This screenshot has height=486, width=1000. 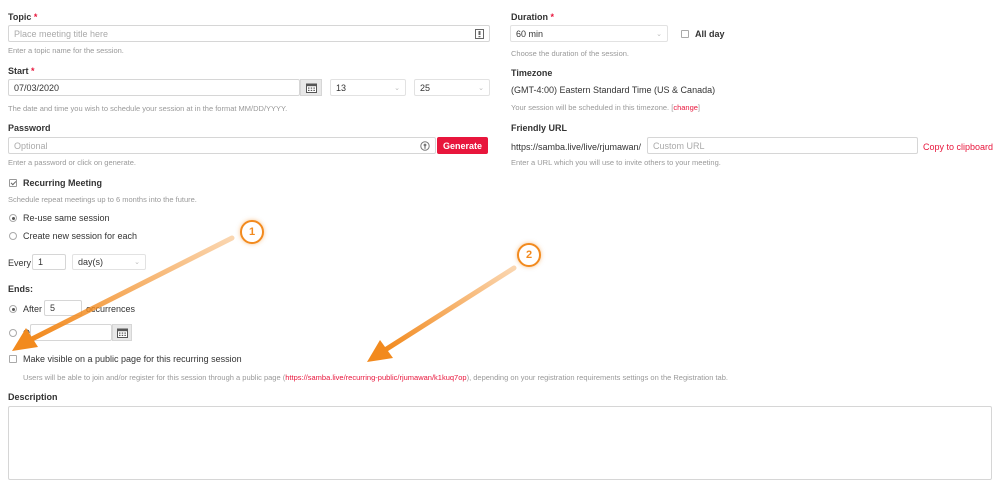 What do you see at coordinates (264, 298) in the screenshot?
I see `annotation-arrows` at bounding box center [264, 298].